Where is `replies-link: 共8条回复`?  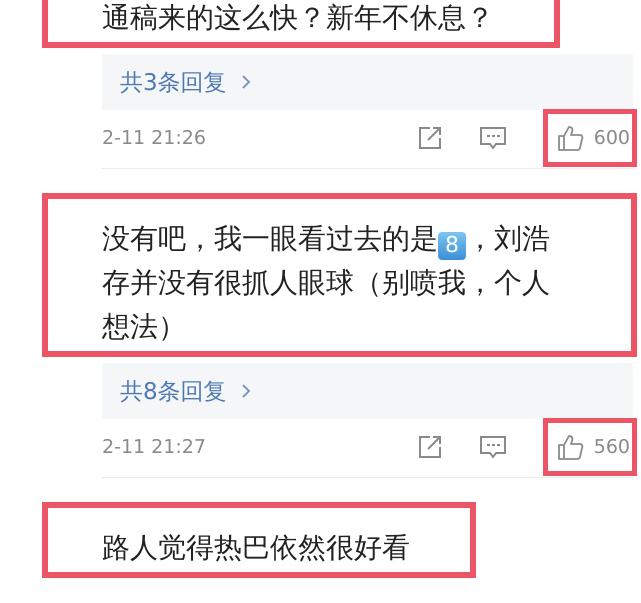
replies-link: 共8条回复 is located at coordinates (367, 391).